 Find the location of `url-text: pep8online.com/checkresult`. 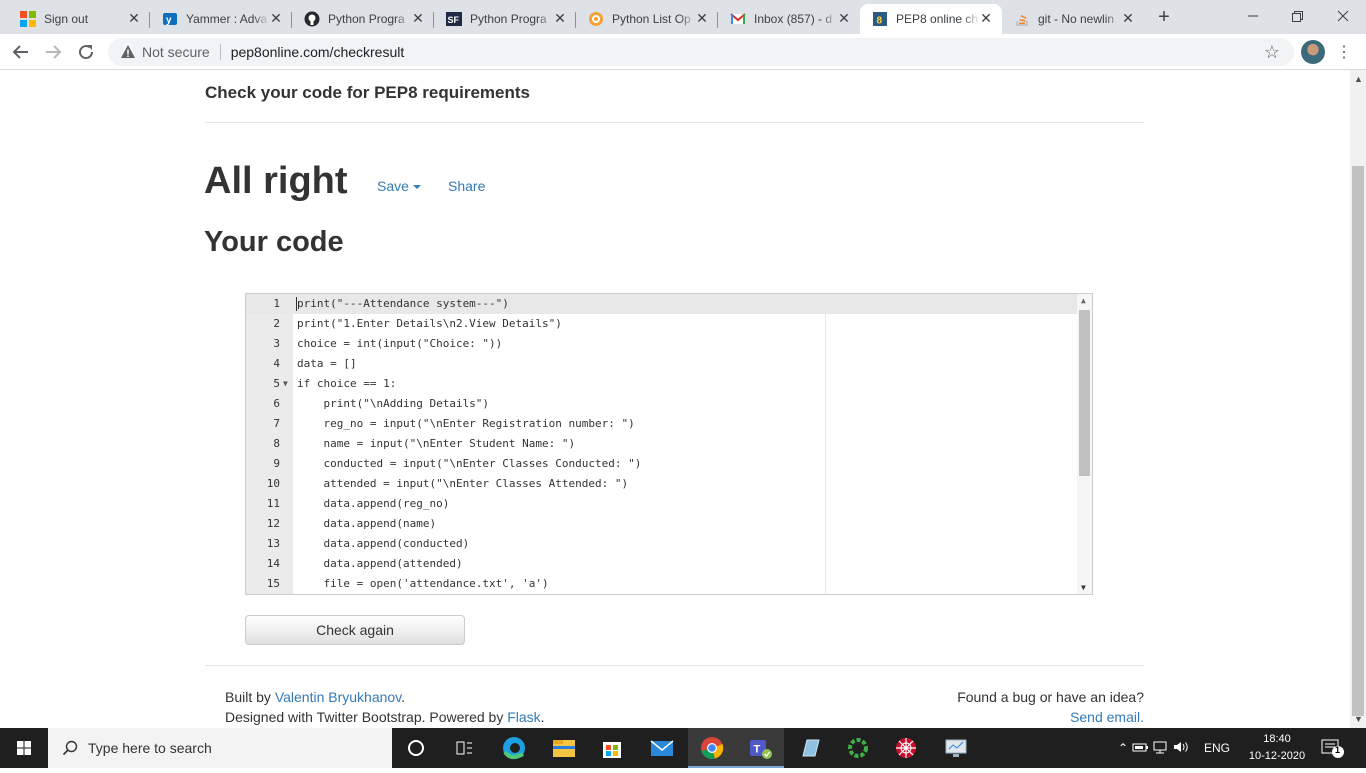

url-text: pep8online.com/checkresult is located at coordinates (318, 52).